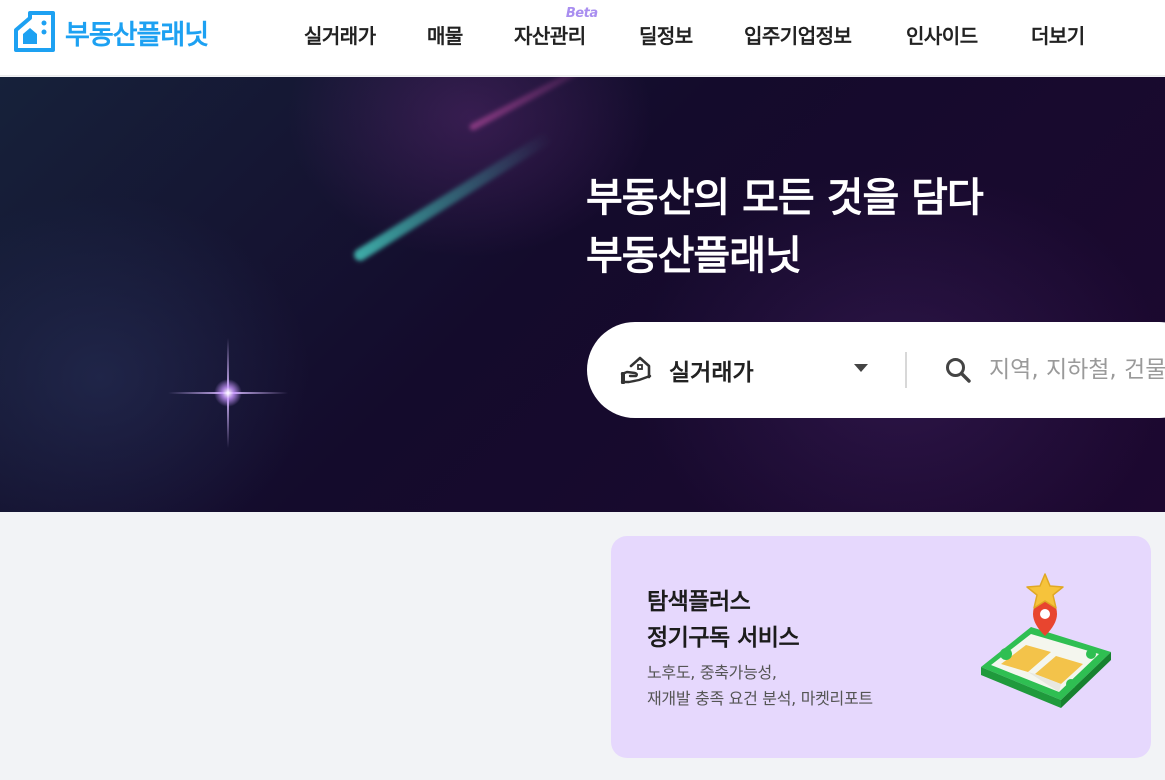  What do you see at coordinates (861, 368) in the screenshot?
I see `chevron-down-icon` at bounding box center [861, 368].